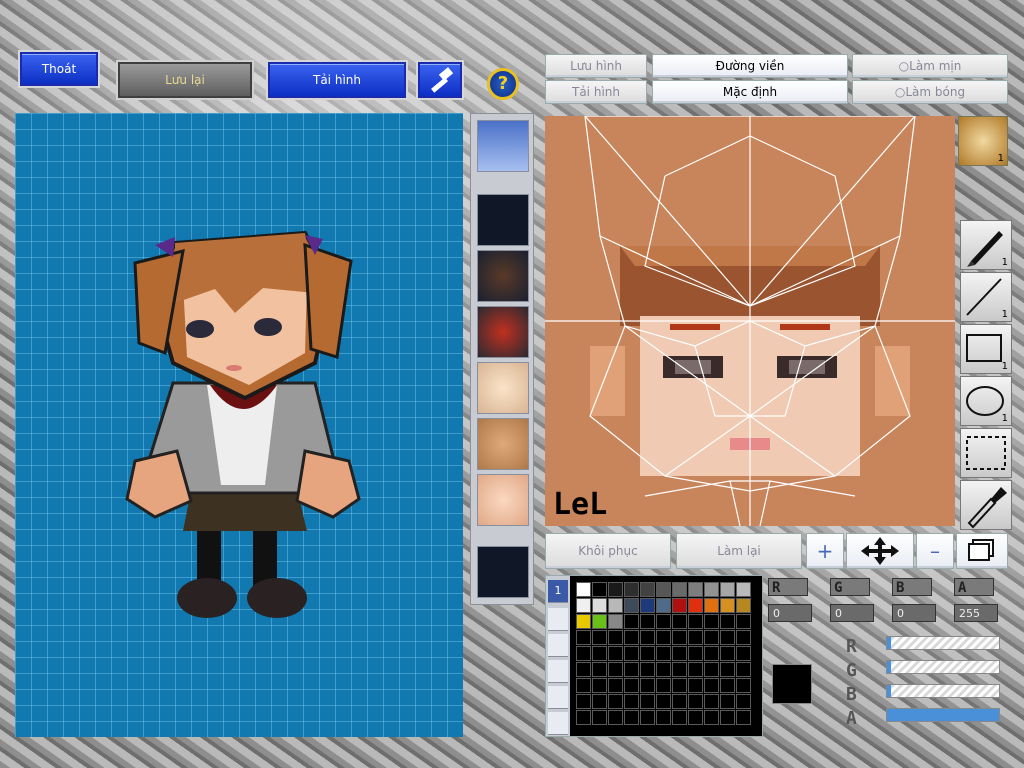  I want to click on smooth-option: ○Làm mịn, so click(930, 66).